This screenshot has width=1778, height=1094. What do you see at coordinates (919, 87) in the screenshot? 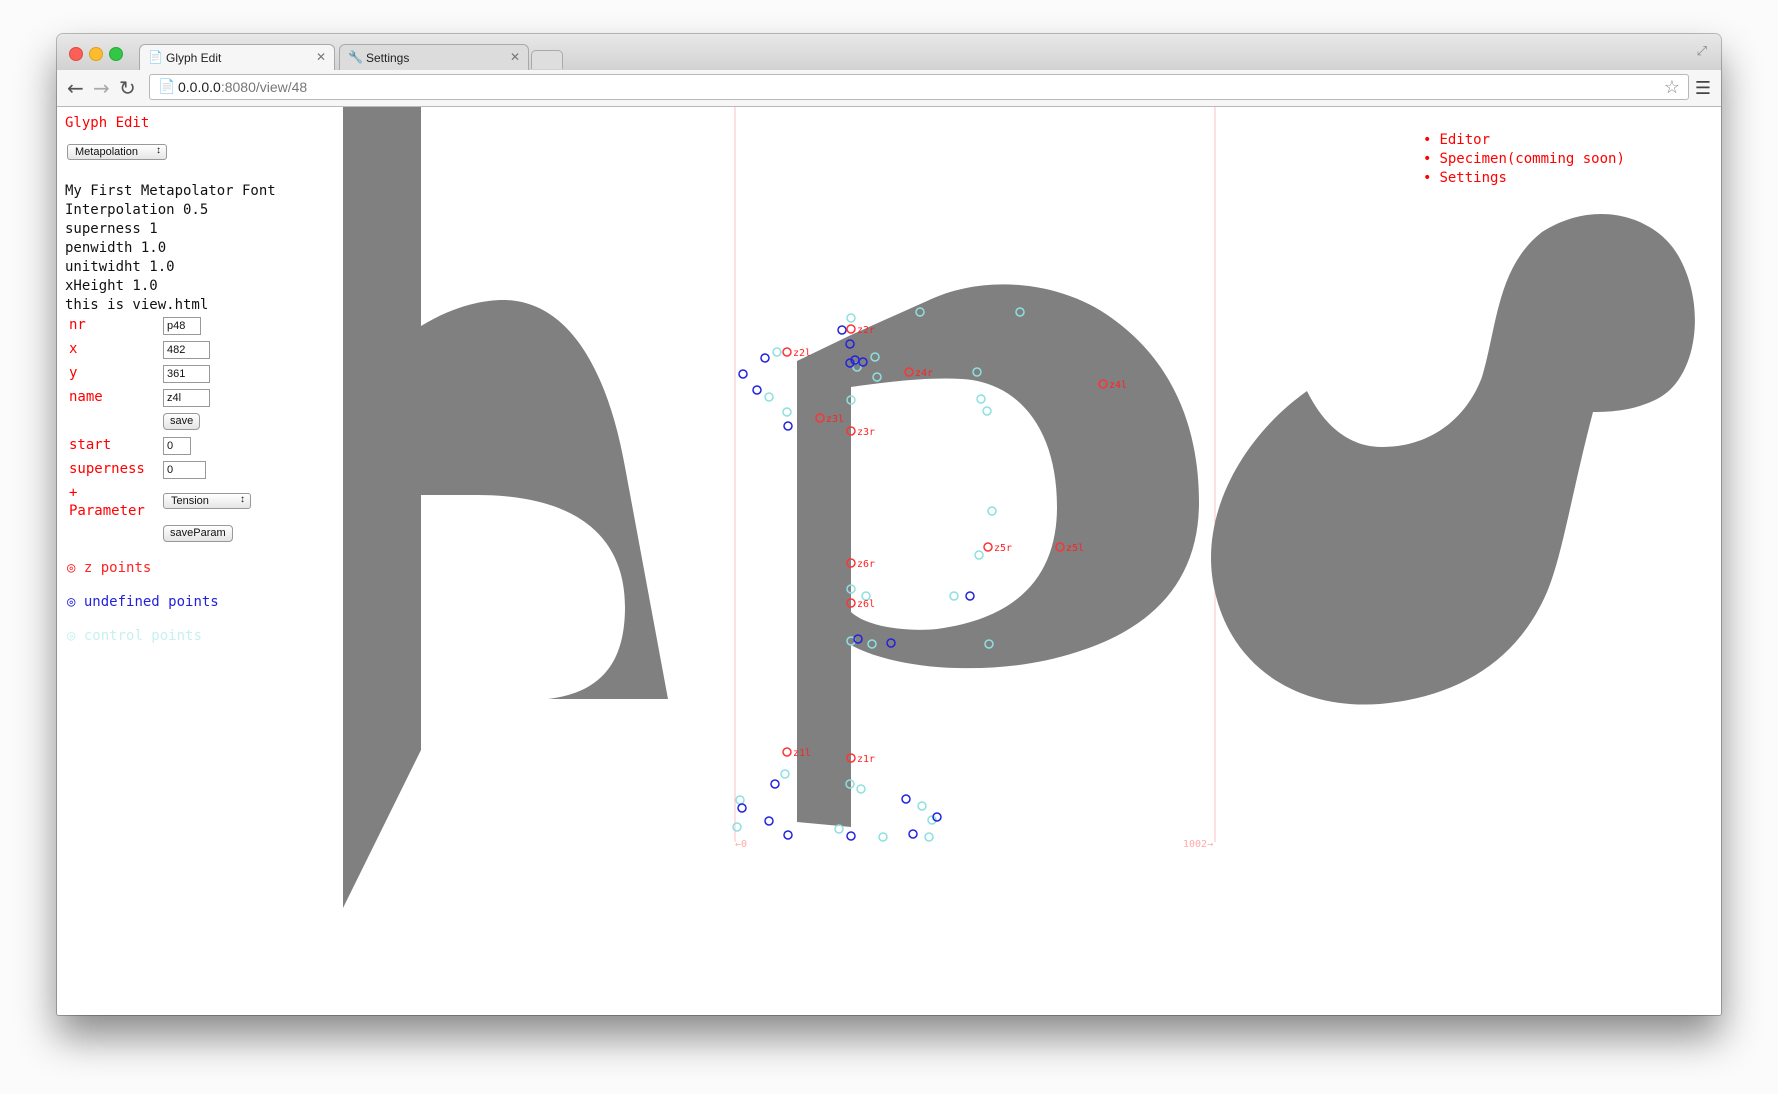
I see `address-bar: 📄 0.0.0.0:8080/view/48 ☆` at bounding box center [919, 87].